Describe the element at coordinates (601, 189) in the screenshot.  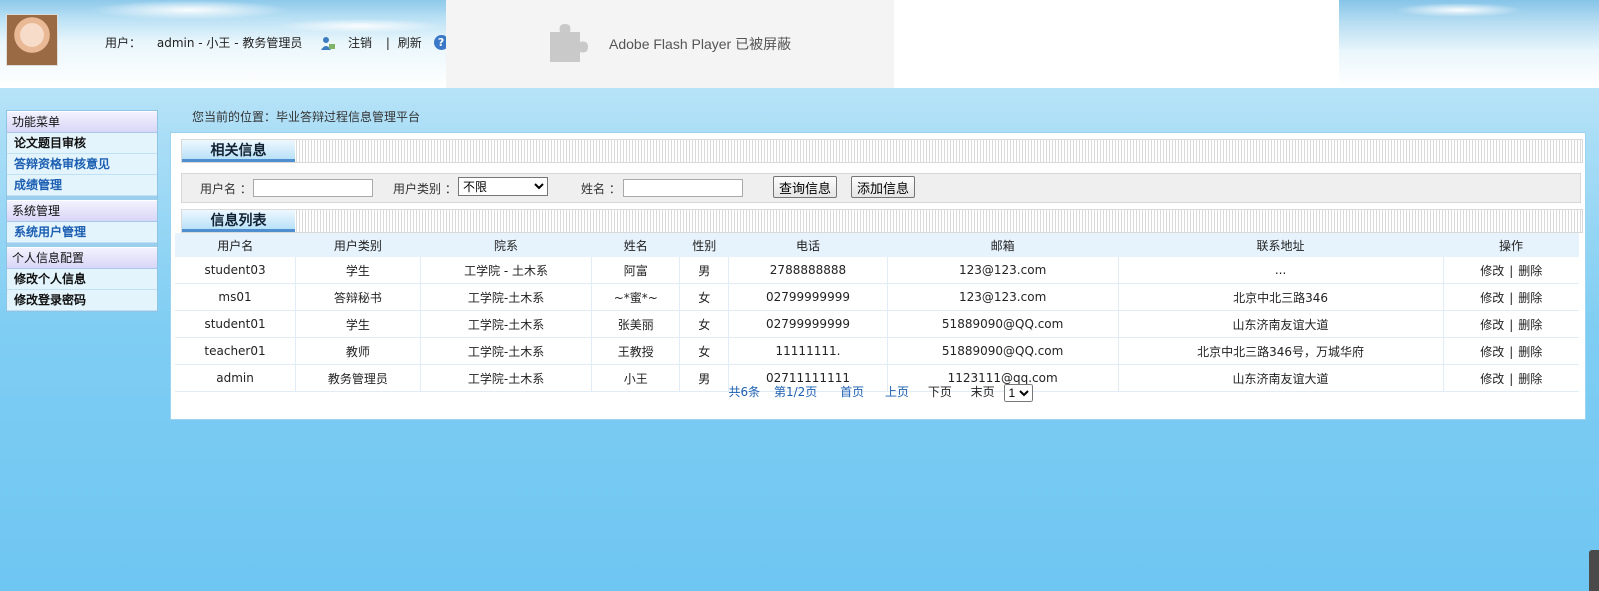
I see `name-label: 姓名 ：` at that location.